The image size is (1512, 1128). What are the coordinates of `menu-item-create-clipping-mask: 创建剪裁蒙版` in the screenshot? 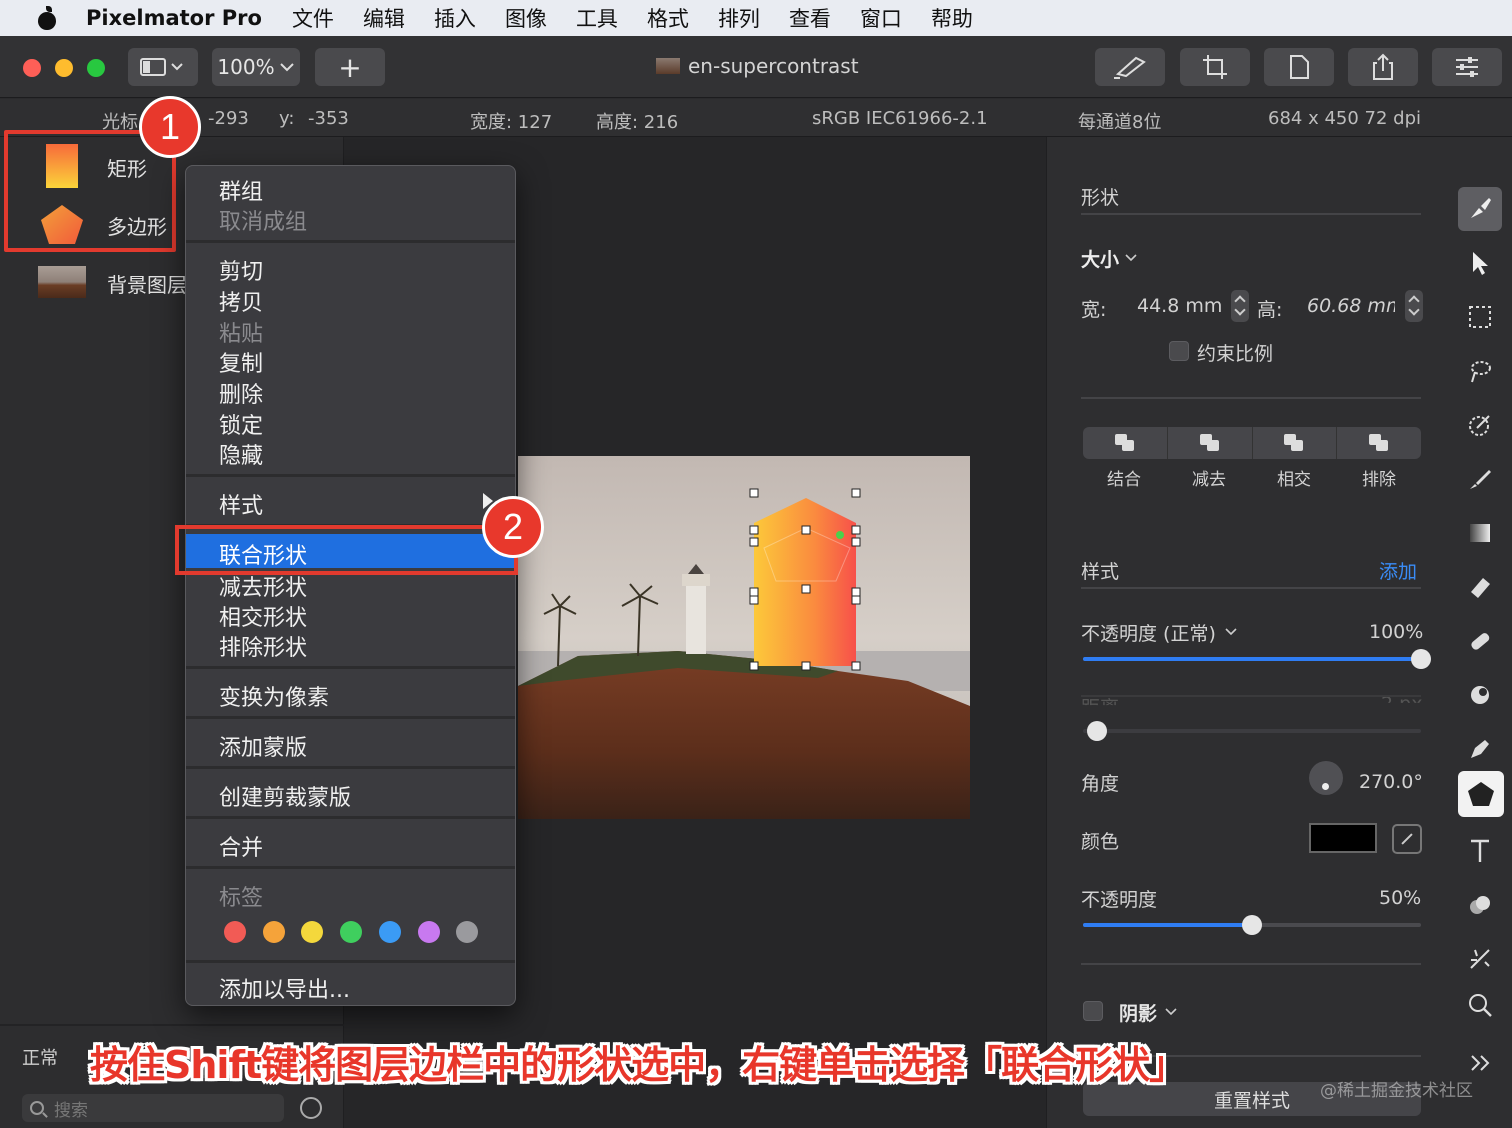 It's located at (285, 796).